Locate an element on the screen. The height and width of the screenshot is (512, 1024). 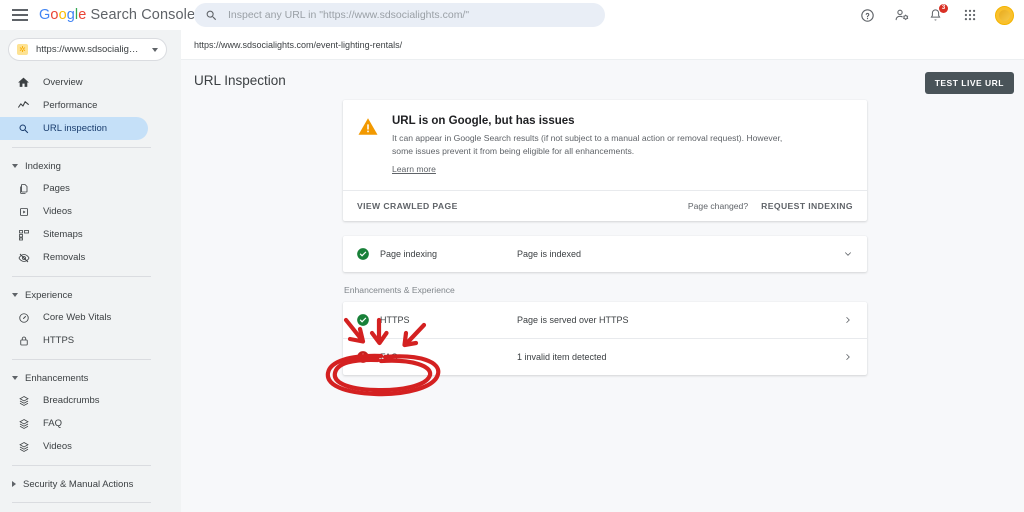
page-header: URL Inspection TEST LIVE URL is located at coordinates (602, 80).